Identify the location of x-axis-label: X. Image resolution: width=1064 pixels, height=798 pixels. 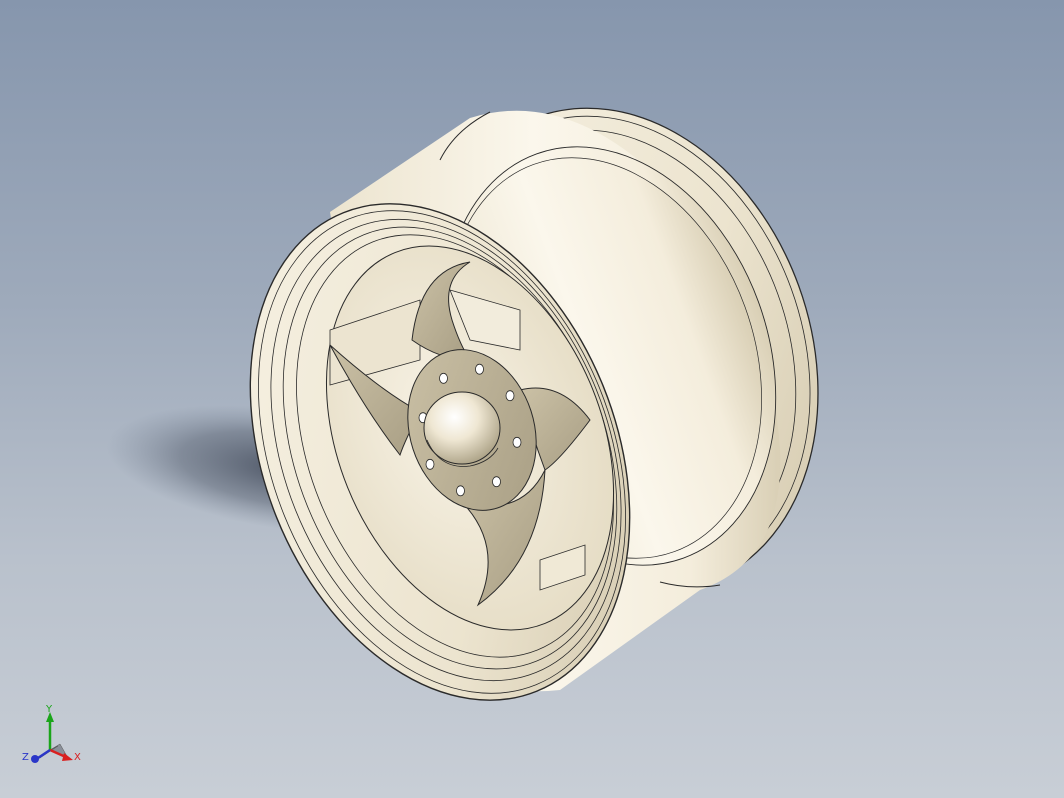
(77, 757).